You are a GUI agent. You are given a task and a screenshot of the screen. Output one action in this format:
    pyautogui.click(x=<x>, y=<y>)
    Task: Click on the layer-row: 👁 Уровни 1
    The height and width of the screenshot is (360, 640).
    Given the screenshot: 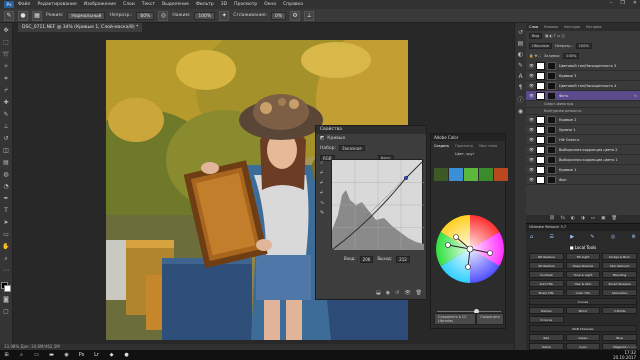 What is the action you would take?
    pyautogui.click(x=583, y=130)
    